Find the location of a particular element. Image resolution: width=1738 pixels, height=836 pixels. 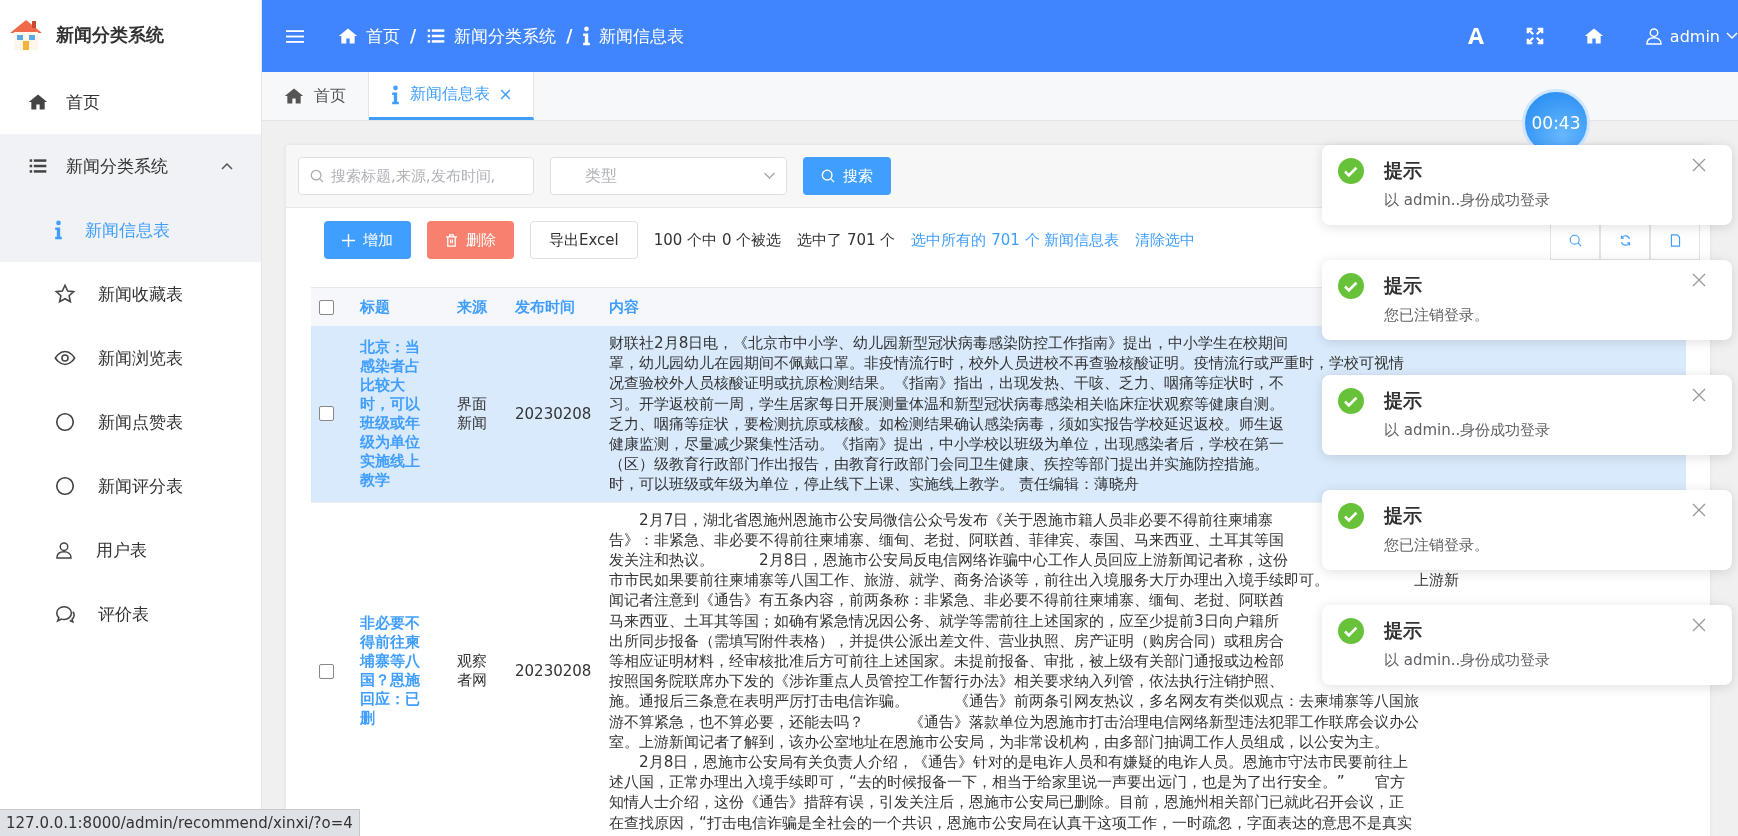

tab: 新闻信息表 is located at coordinates (451, 96).